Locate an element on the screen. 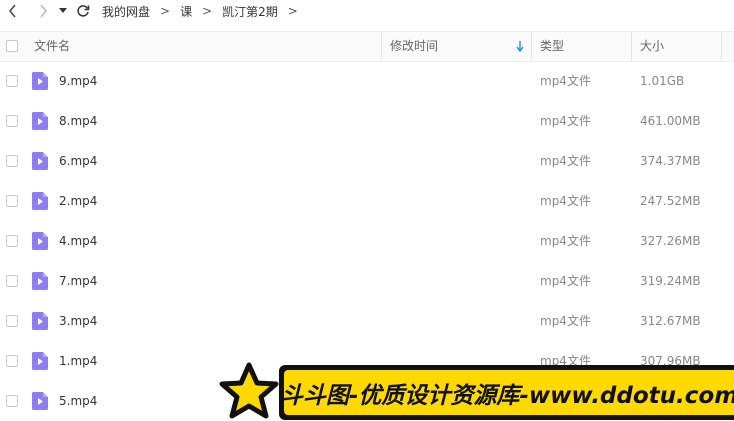 The image size is (734, 421). table-row: 9.mp4 mp4文件 1.01GB is located at coordinates (367, 81).